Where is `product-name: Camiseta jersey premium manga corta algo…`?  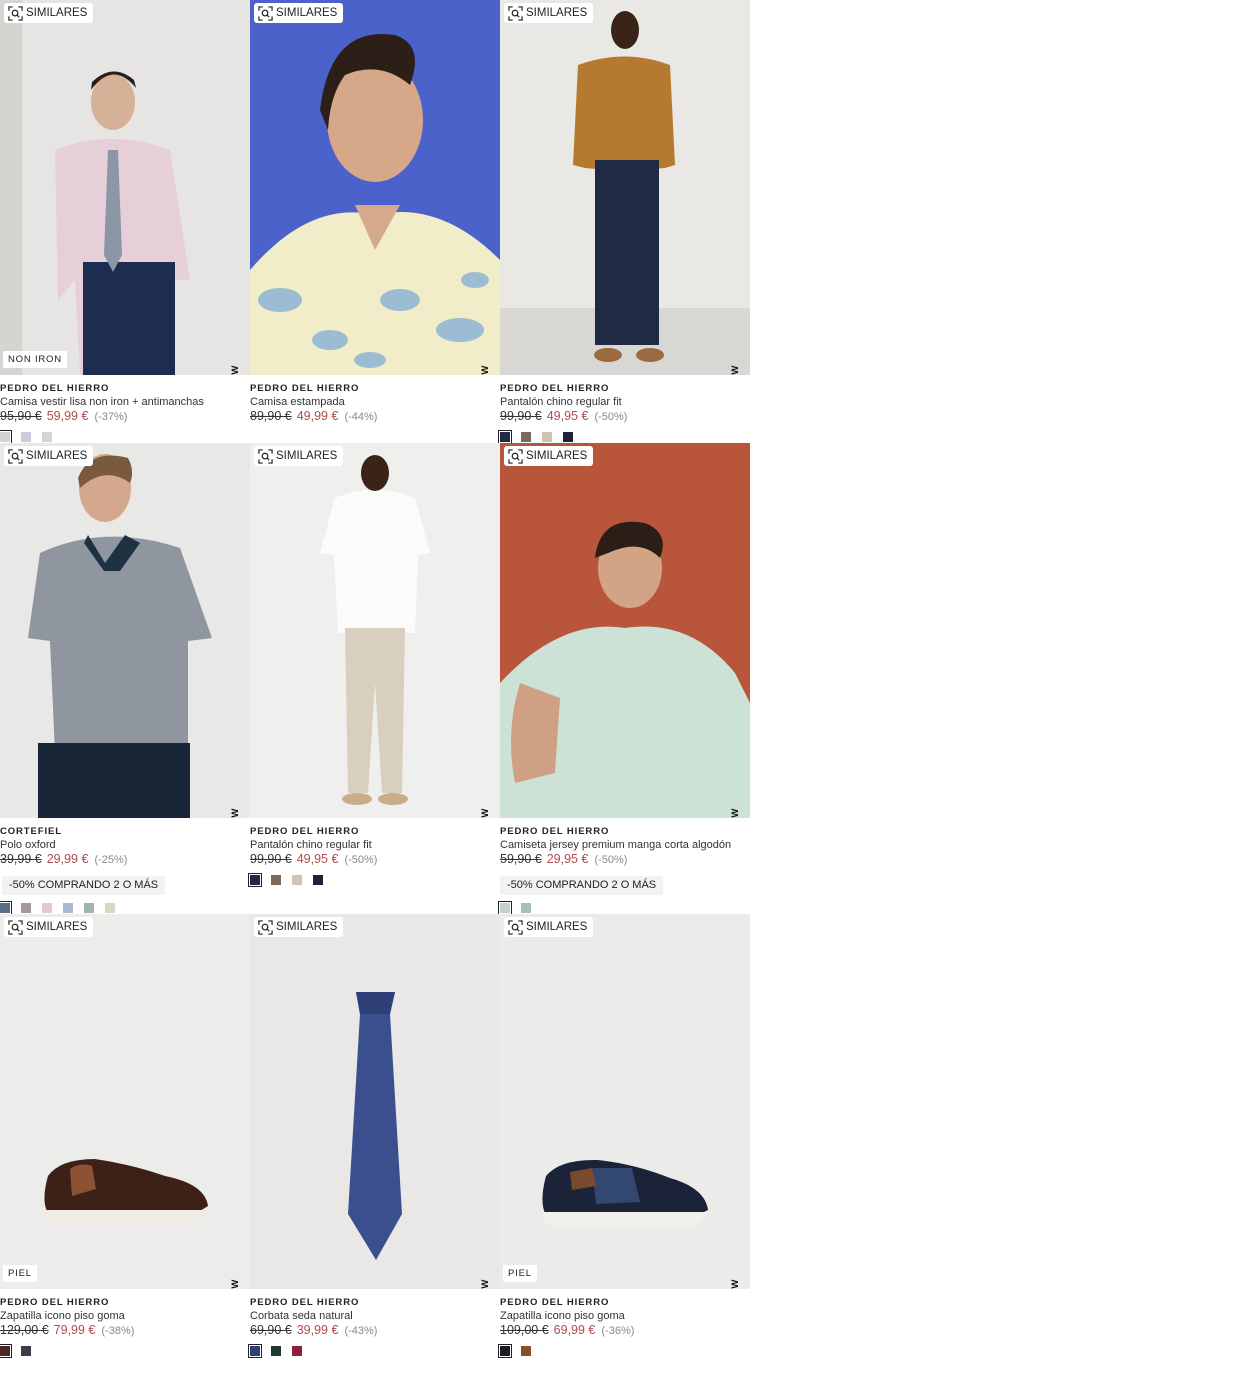
product-name: Camiseta jersey premium manga corta algo… is located at coordinates (625, 845).